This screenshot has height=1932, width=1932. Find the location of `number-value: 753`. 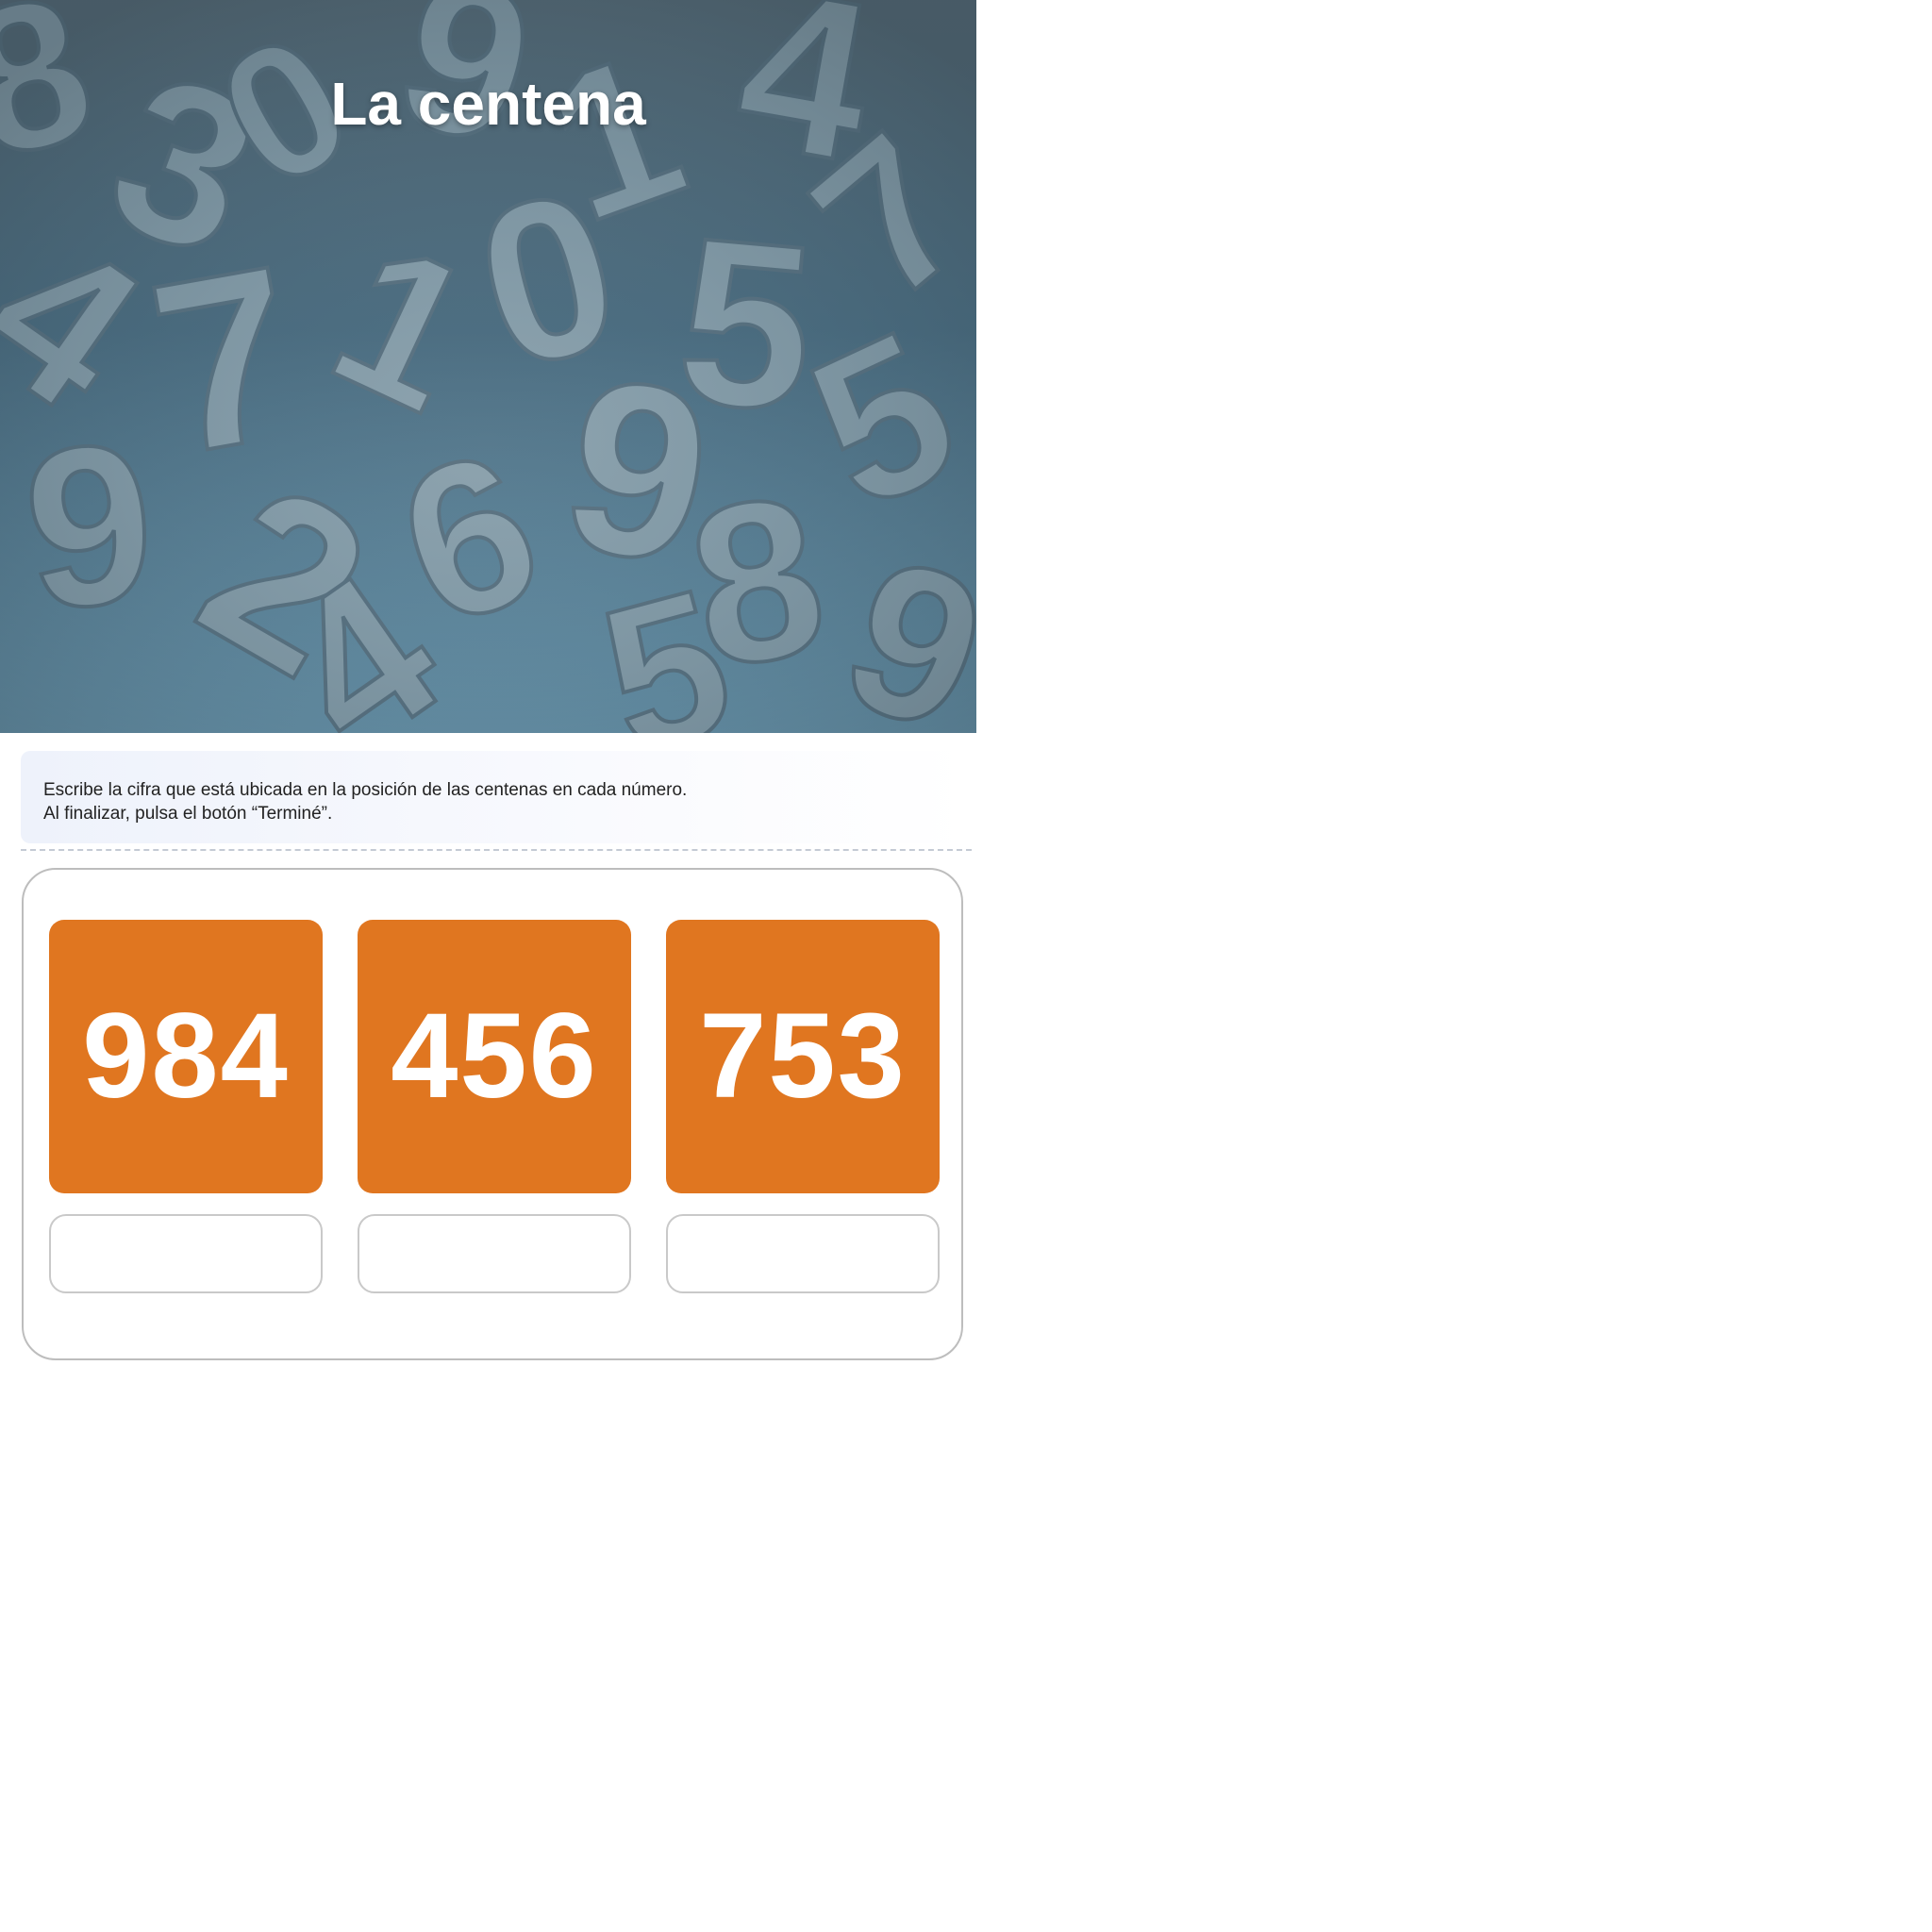

number-value: 753 is located at coordinates (803, 1057).